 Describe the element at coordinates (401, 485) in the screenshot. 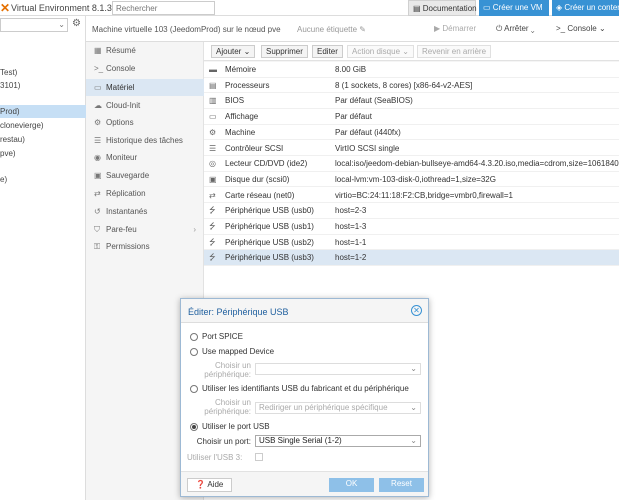

I see `reset-button: Reset` at that location.